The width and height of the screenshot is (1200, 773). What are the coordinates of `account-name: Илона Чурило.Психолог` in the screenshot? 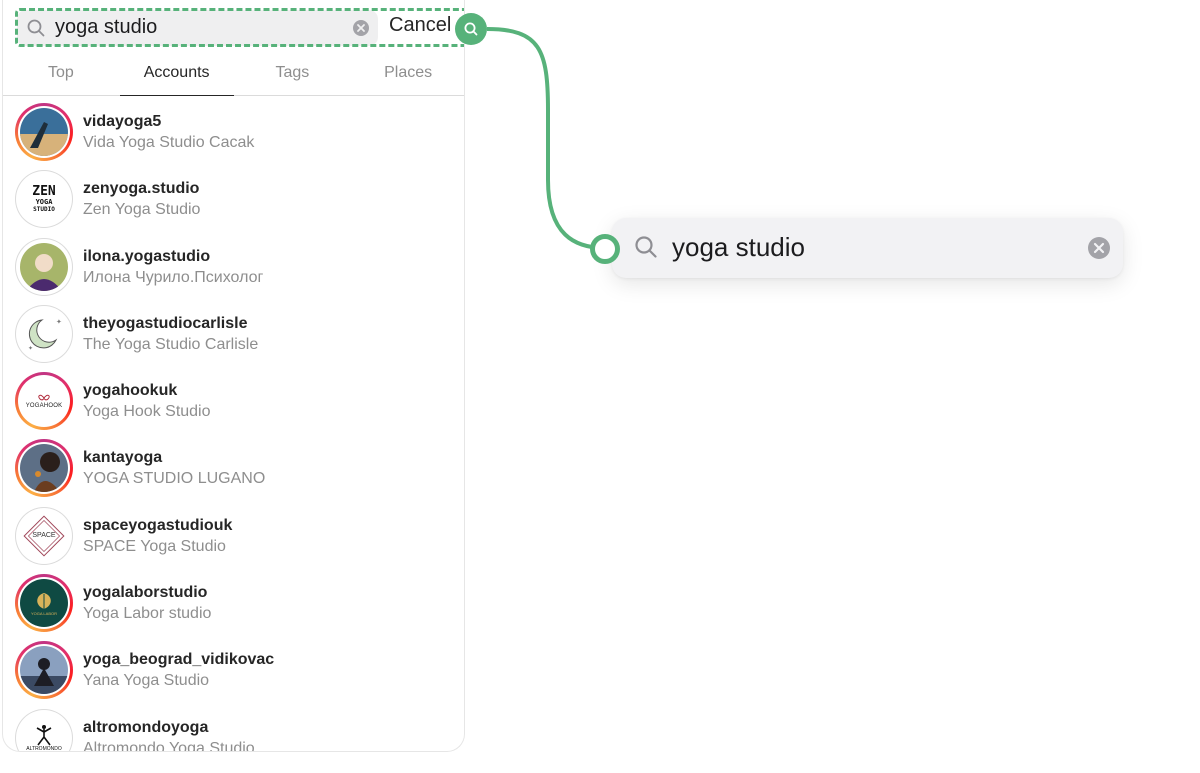 It's located at (173, 277).